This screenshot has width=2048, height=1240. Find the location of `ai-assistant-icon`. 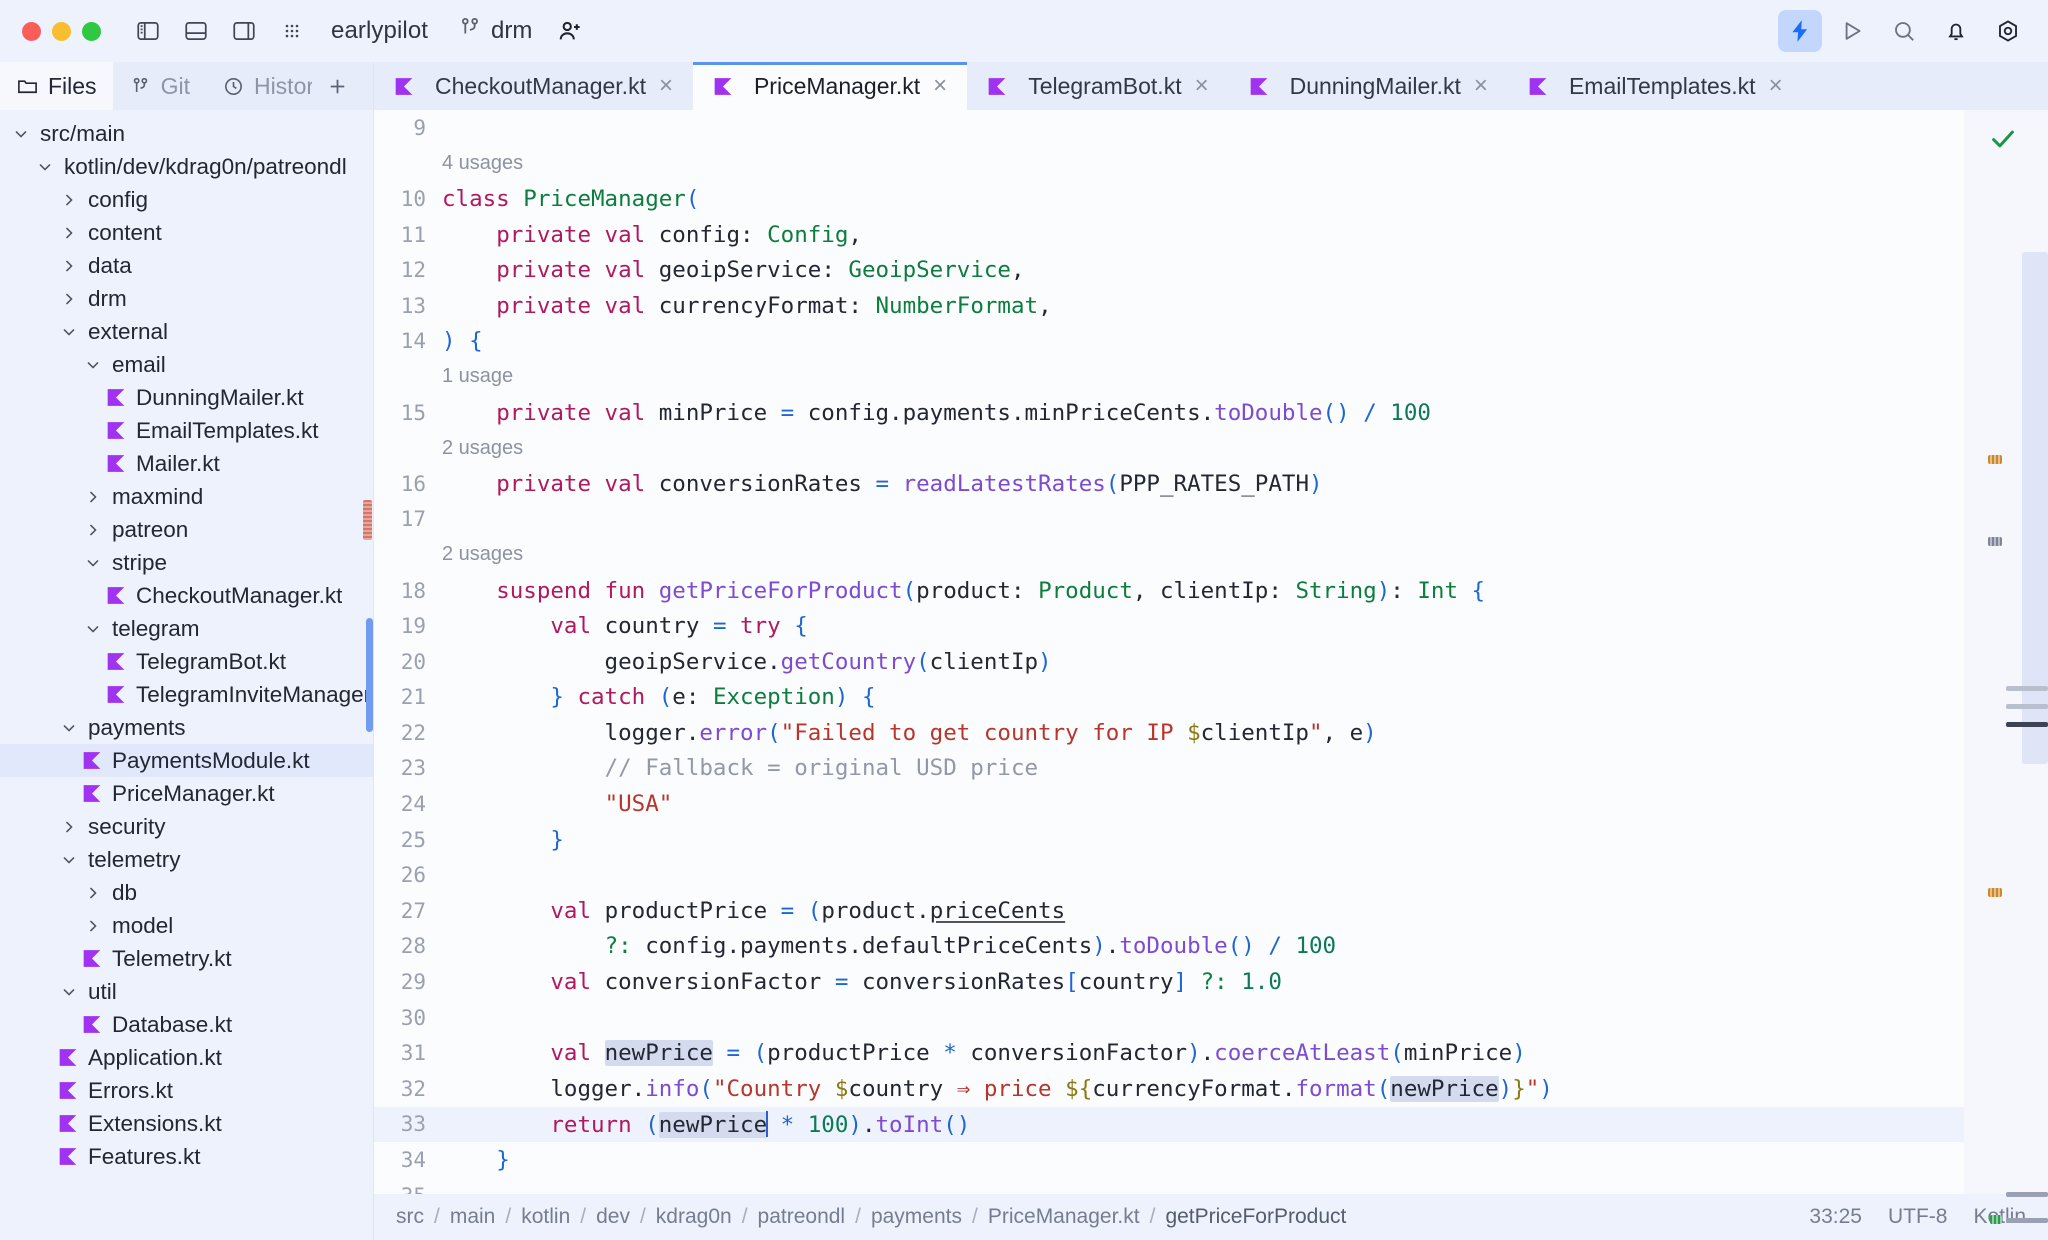

ai-assistant-icon is located at coordinates (1800, 31).